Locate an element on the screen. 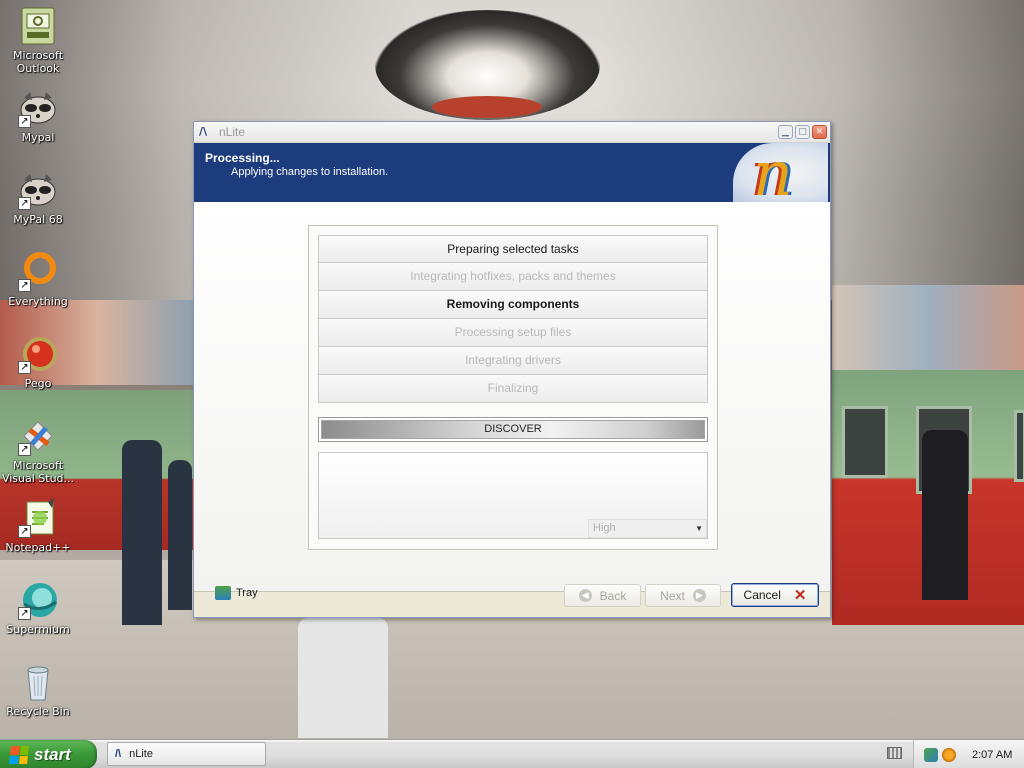 This screenshot has width=1024, height=768. step-item: Preparing selected tasks is located at coordinates (513, 249).